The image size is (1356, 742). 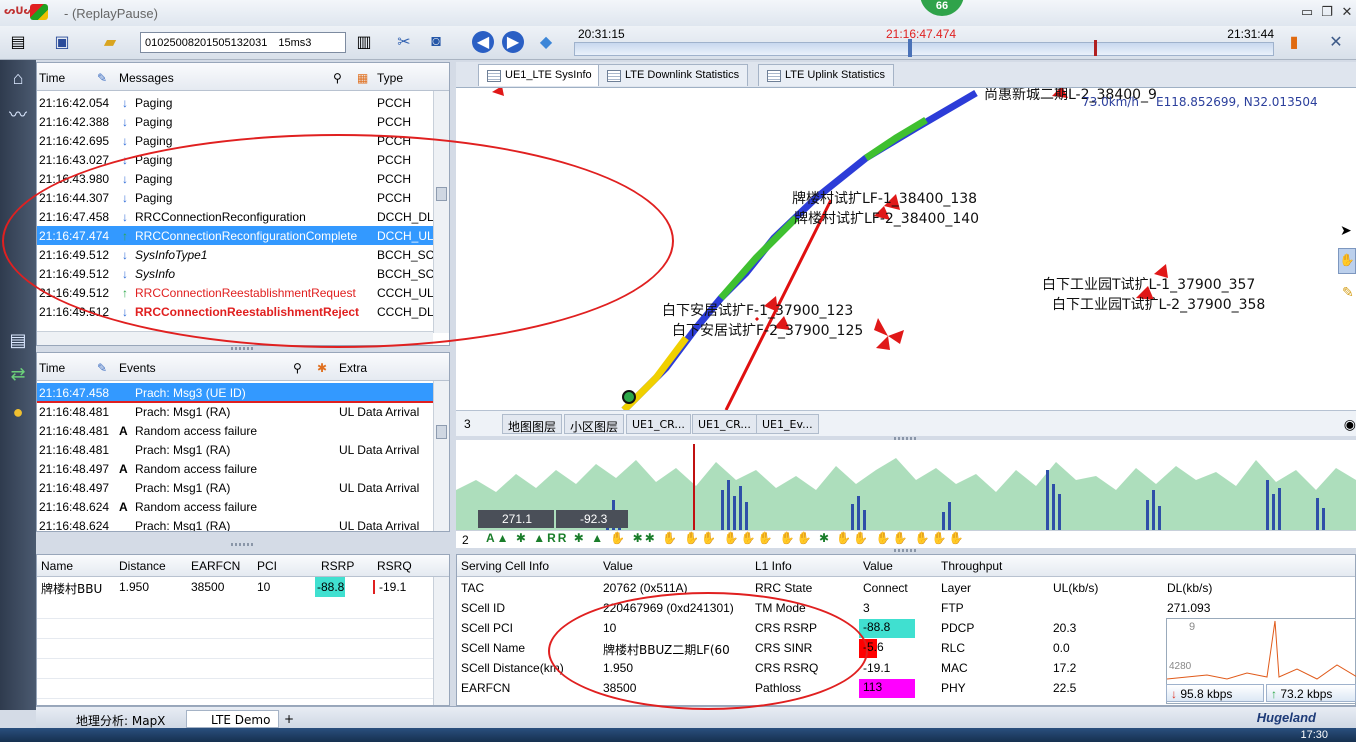 What do you see at coordinates (146, 78) in the screenshot?
I see `col-messages: Messages` at bounding box center [146, 78].